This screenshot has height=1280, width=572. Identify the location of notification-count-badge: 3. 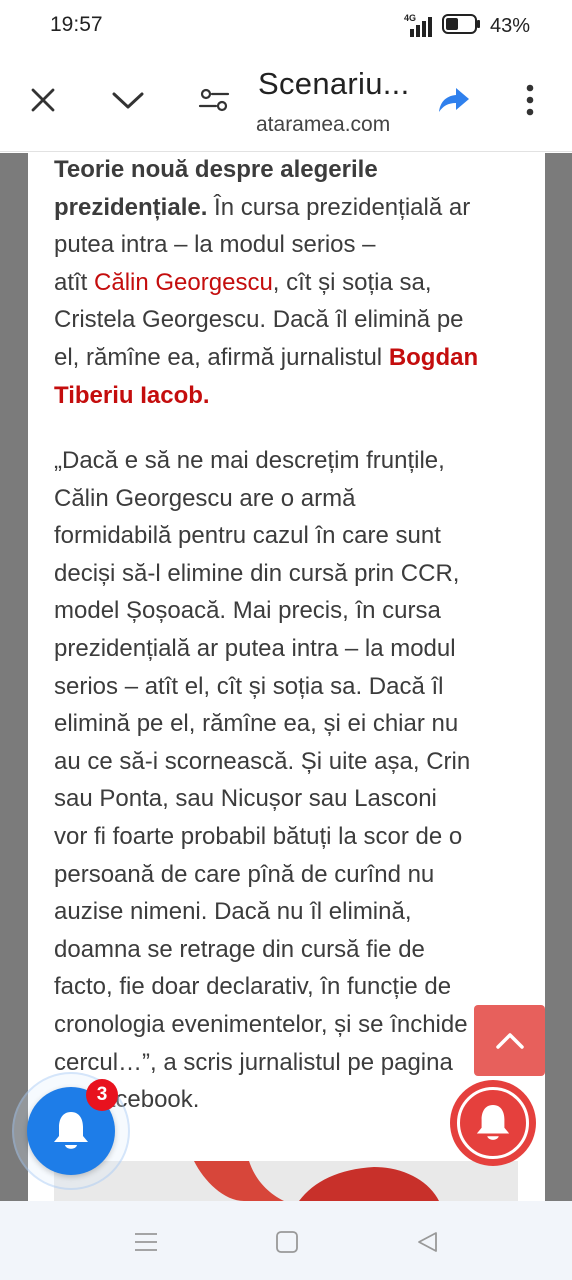
(102, 1095).